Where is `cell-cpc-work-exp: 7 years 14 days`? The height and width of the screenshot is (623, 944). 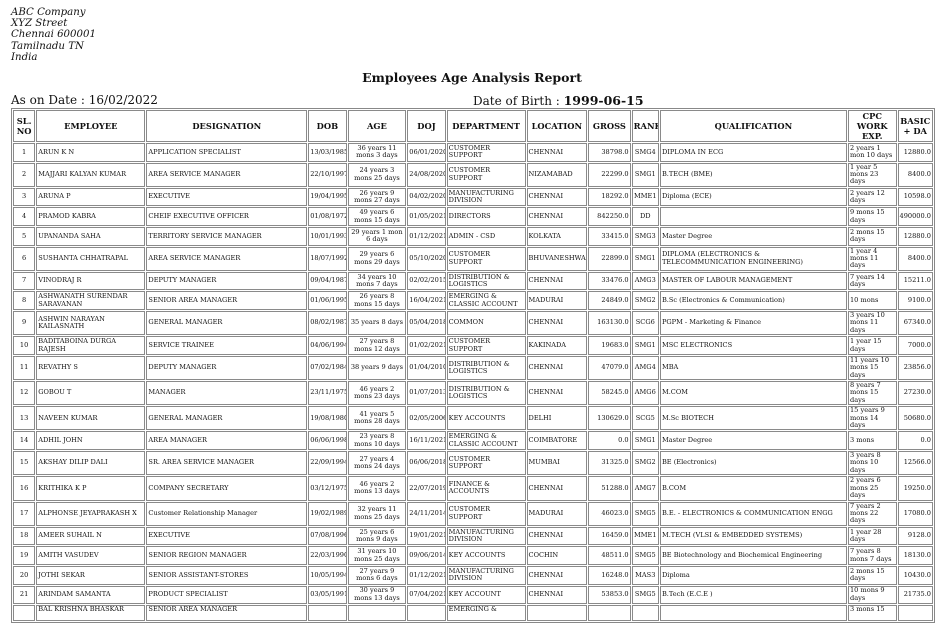 cell-cpc-work-exp: 7 years 14 days is located at coordinates (872, 281).